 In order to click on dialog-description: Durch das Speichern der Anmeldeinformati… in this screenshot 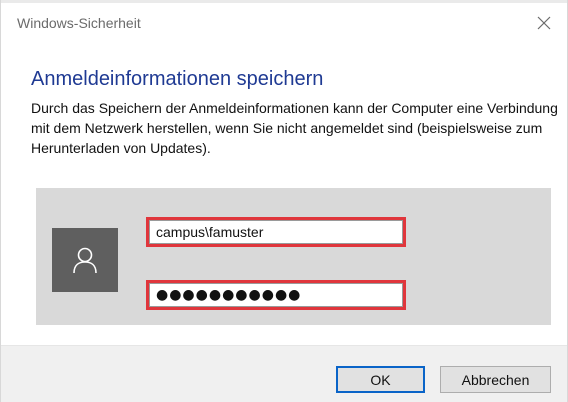, I will do `click(294, 128)`.